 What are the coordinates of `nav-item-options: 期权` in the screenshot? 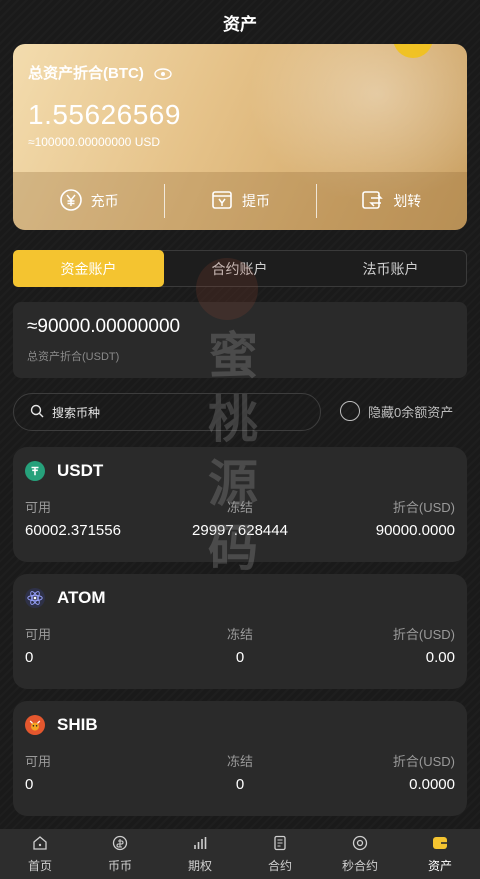 It's located at (200, 854).